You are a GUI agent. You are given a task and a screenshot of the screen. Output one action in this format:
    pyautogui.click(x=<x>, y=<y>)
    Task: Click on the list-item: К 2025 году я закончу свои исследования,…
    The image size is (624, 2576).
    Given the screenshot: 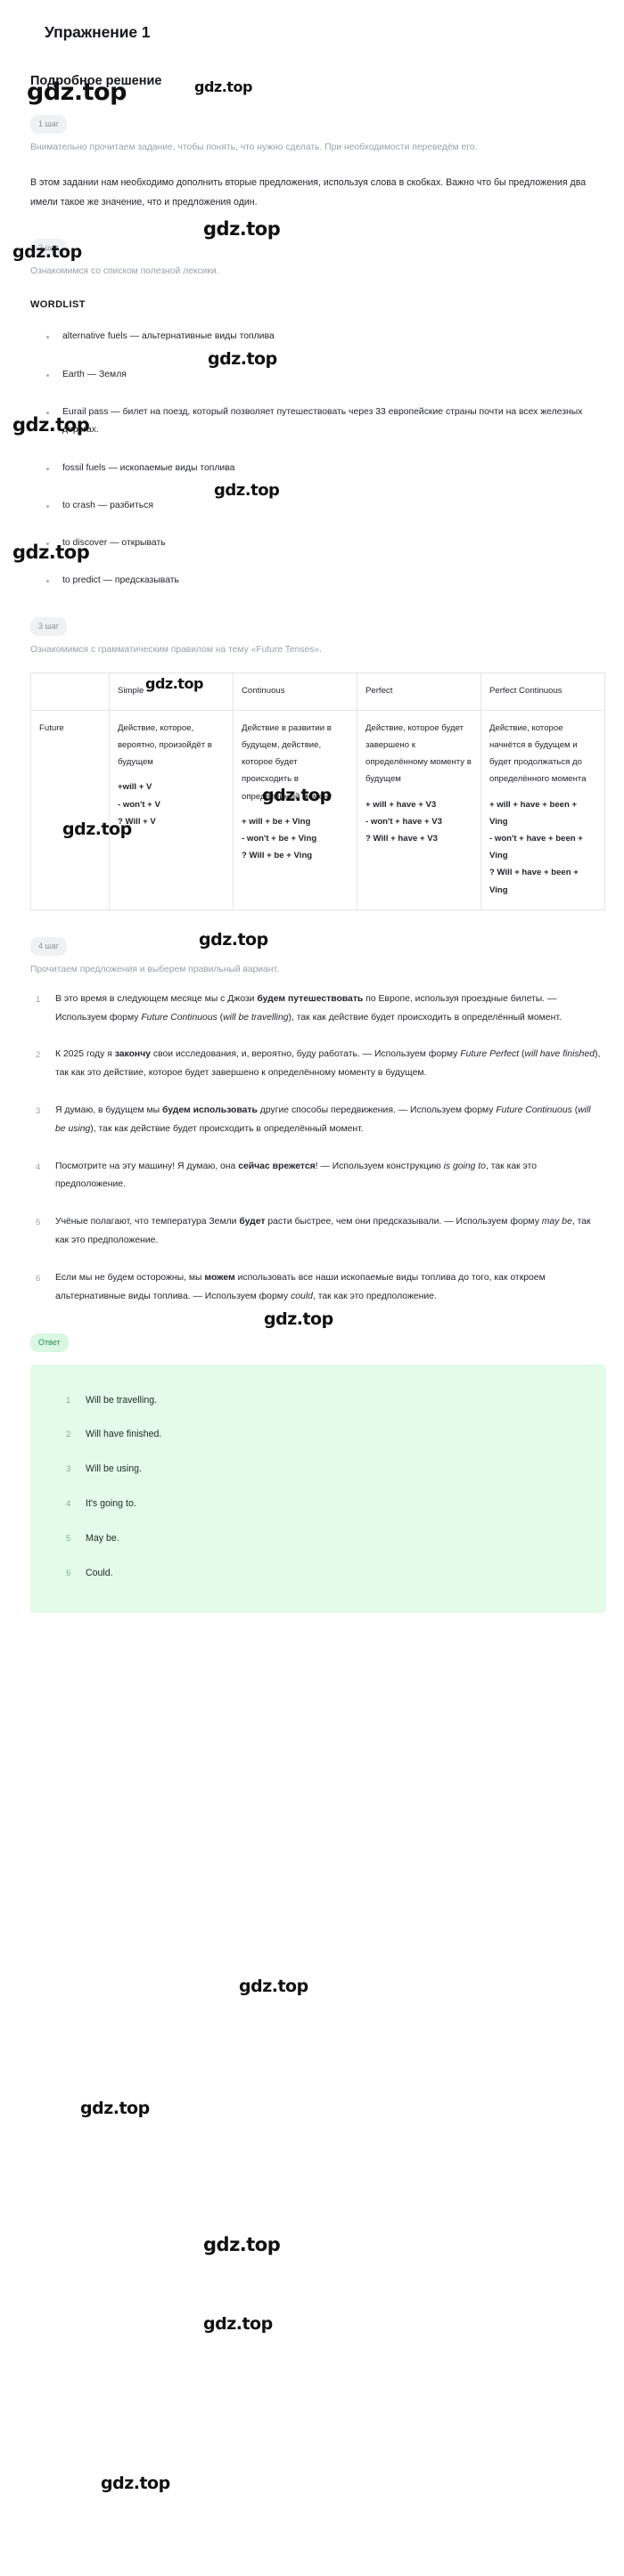 What is the action you would take?
    pyautogui.click(x=318, y=1063)
    